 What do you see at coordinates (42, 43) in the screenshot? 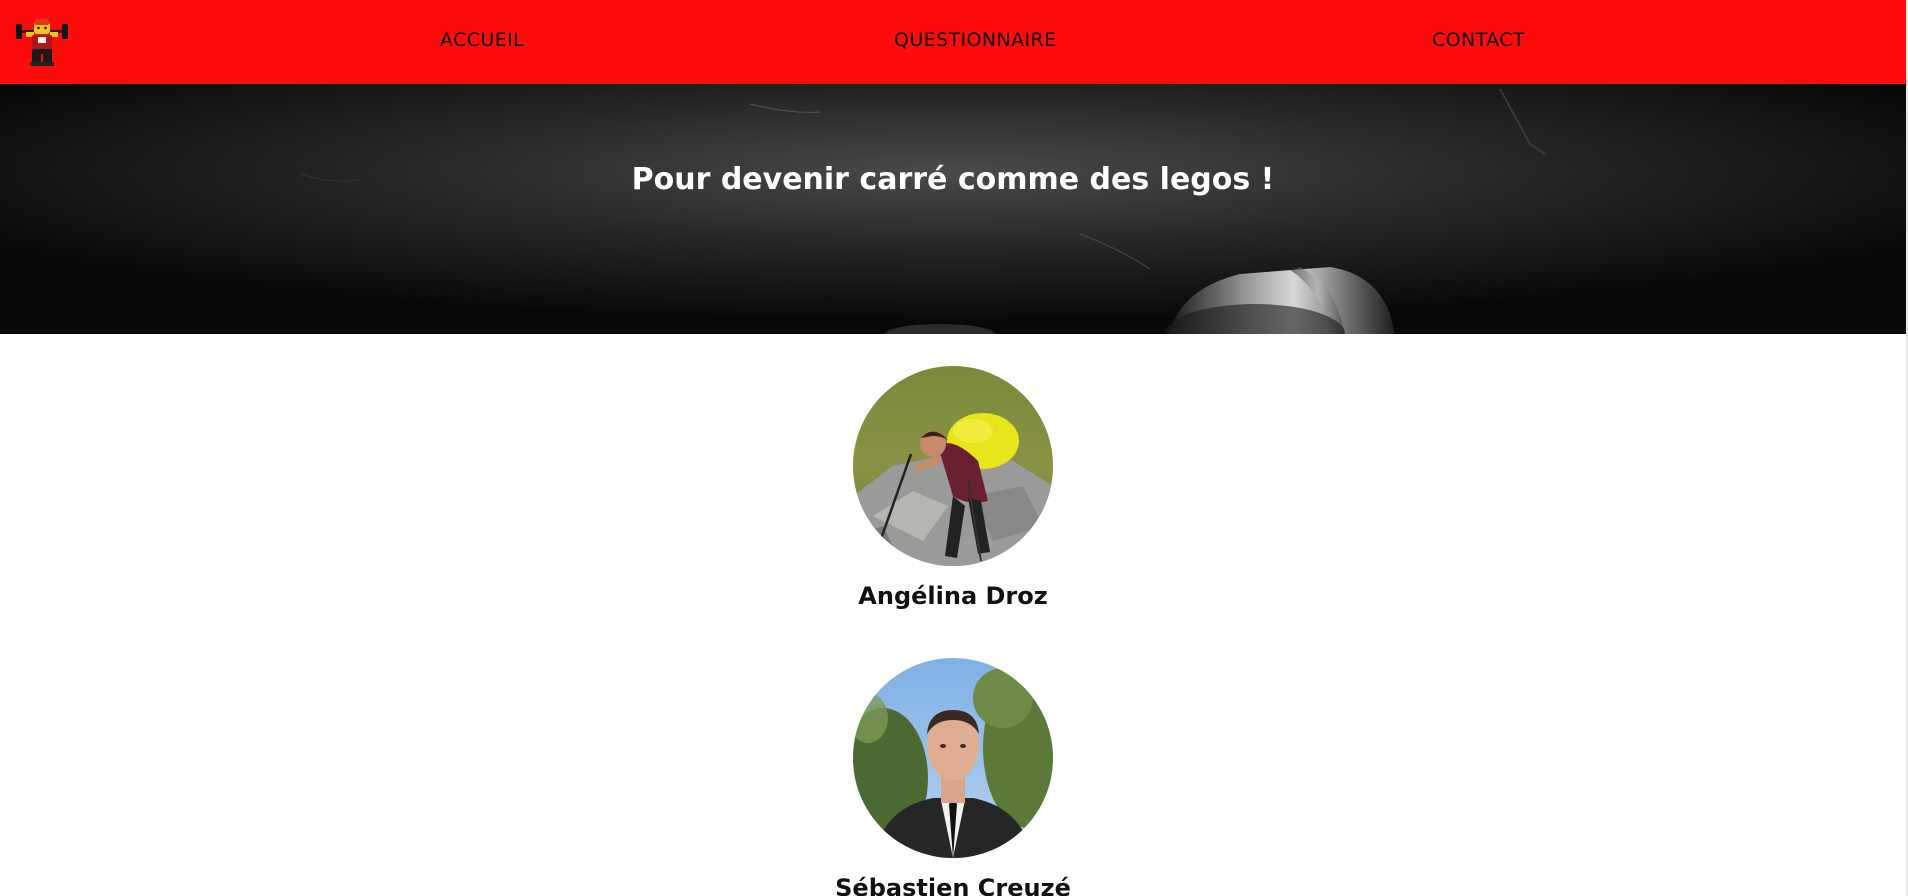
I see `lego-weightlifter-logo-icon` at bounding box center [42, 43].